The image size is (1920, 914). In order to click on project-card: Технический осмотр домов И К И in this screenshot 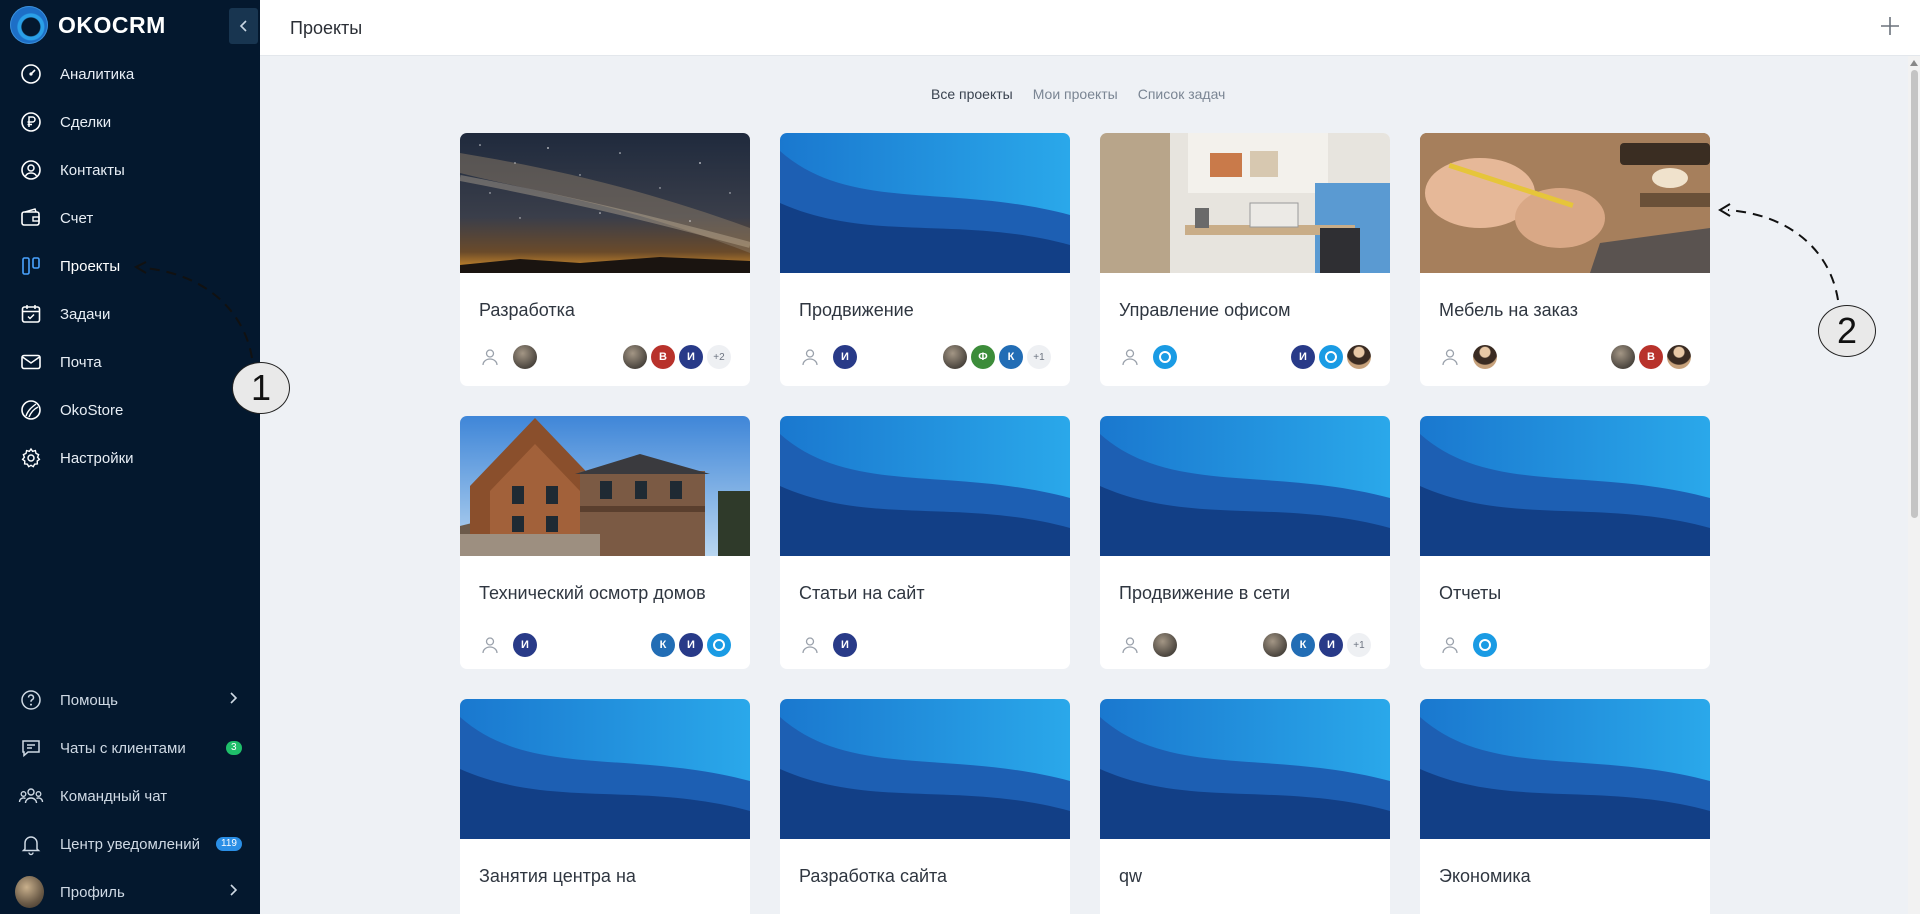, I will do `click(605, 542)`.